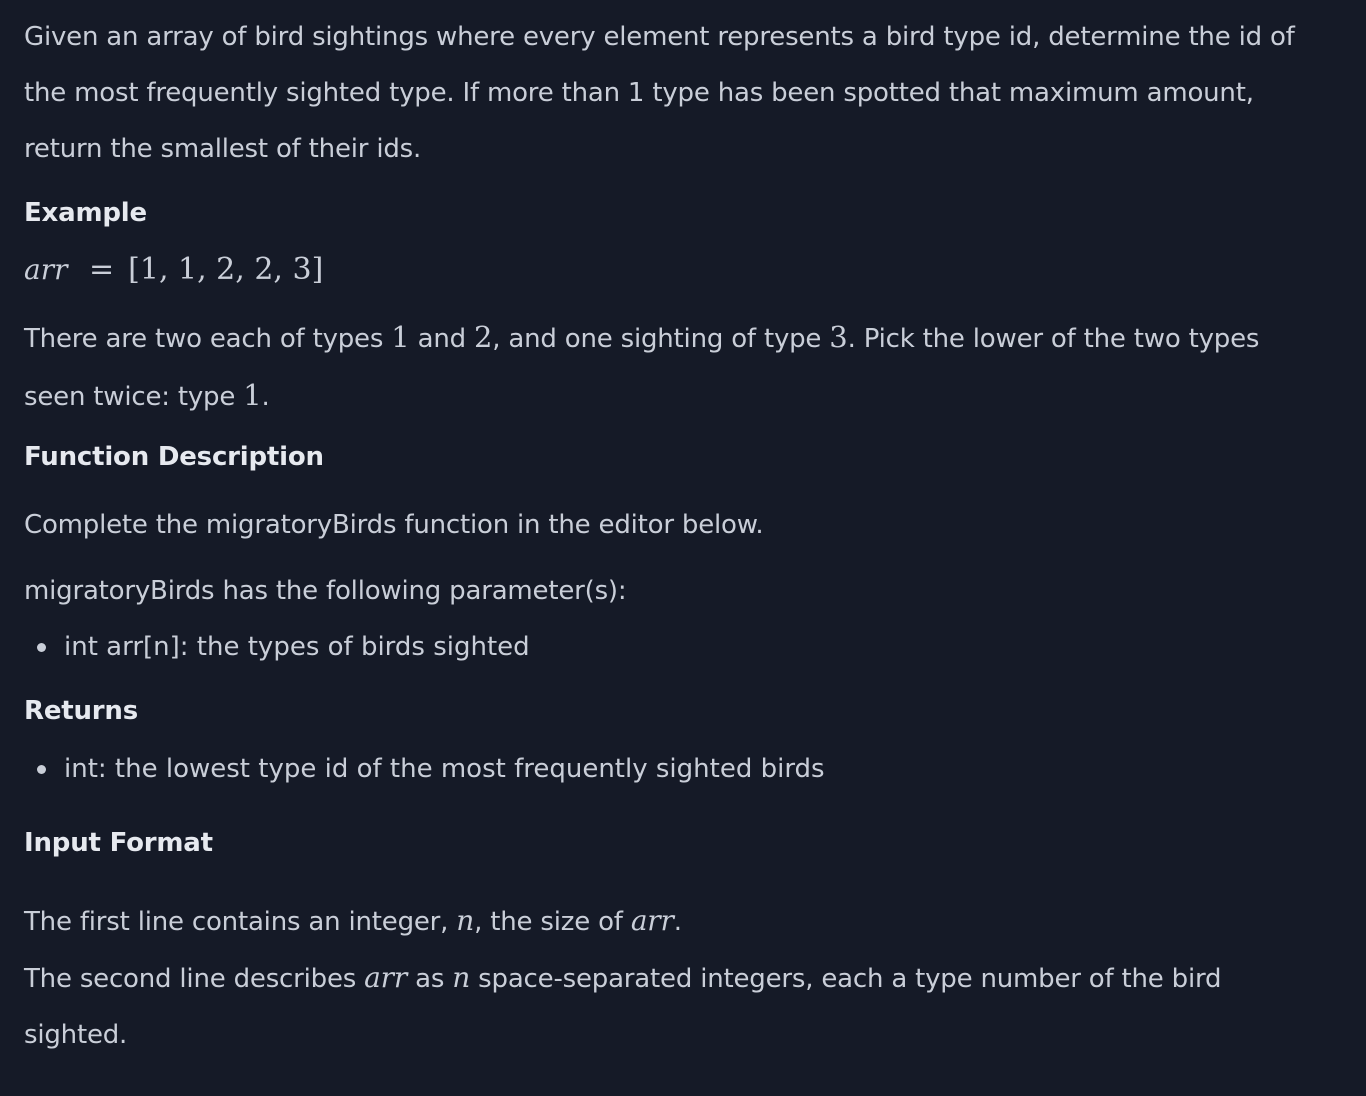 The width and height of the screenshot is (1366, 1096). I want to click on param-text: int arr[n]: the types of birds sighted, so click(297, 647).